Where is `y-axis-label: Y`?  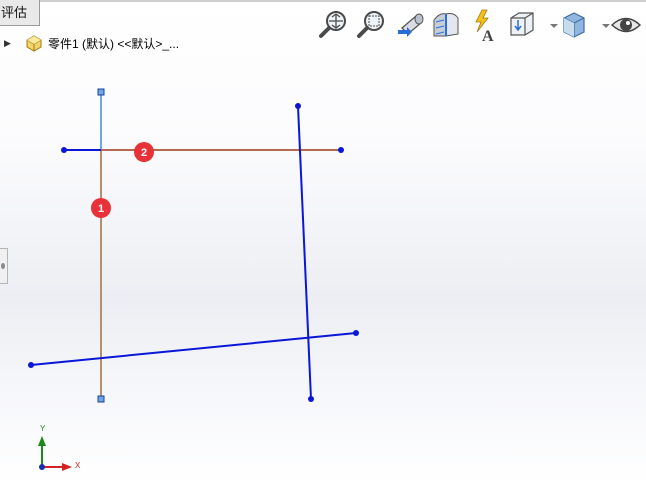 y-axis-label: Y is located at coordinates (43, 428).